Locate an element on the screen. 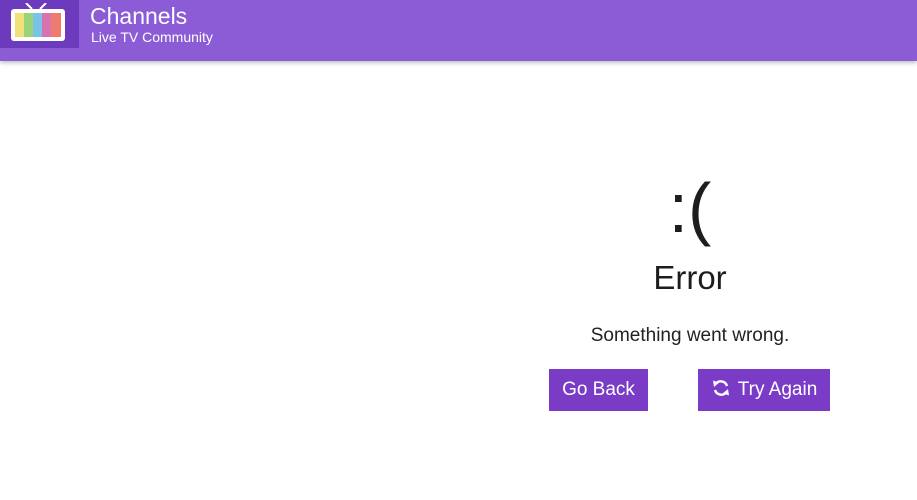  app-title: Channels is located at coordinates (139, 16).